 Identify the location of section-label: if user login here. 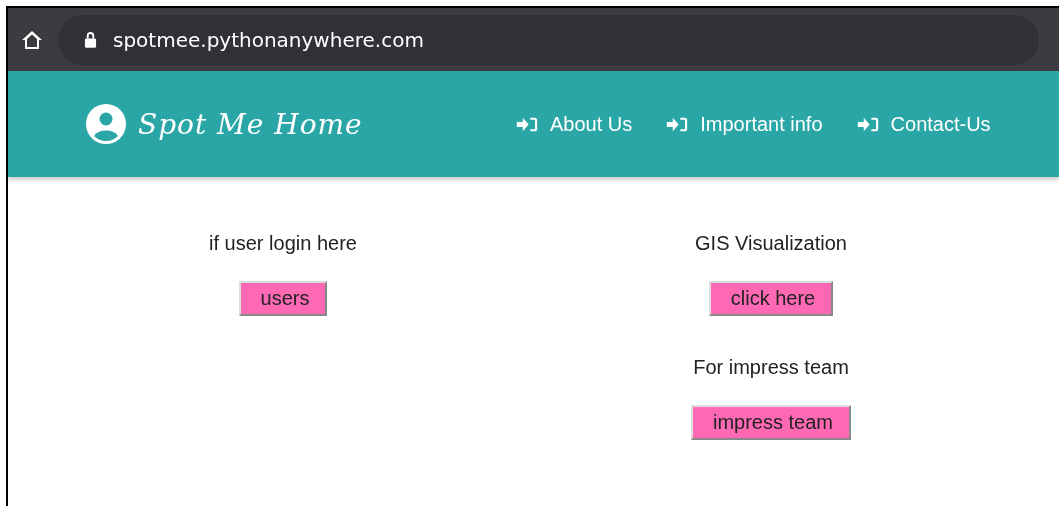
(283, 243).